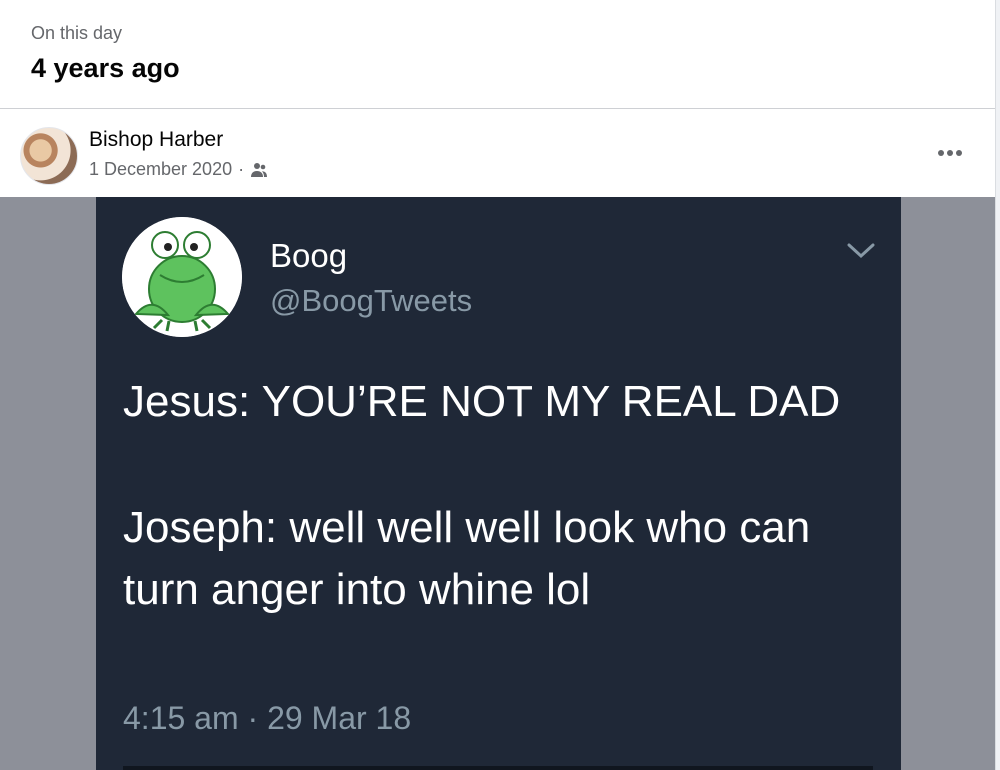 The width and height of the screenshot is (1000, 770). Describe the element at coordinates (498, 768) in the screenshot. I see `tweet-divider` at that location.